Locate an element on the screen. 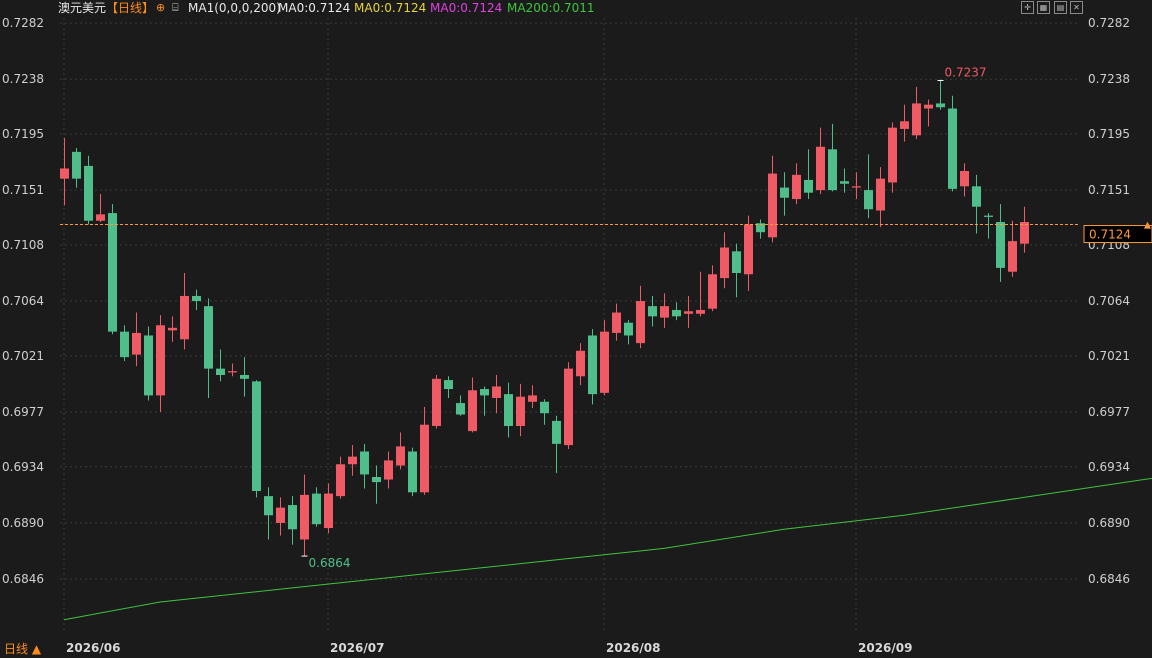 Image resolution: width=1152 pixels, height=658 pixels. y-tick-label-left: 0.7195 is located at coordinates (23, 134).